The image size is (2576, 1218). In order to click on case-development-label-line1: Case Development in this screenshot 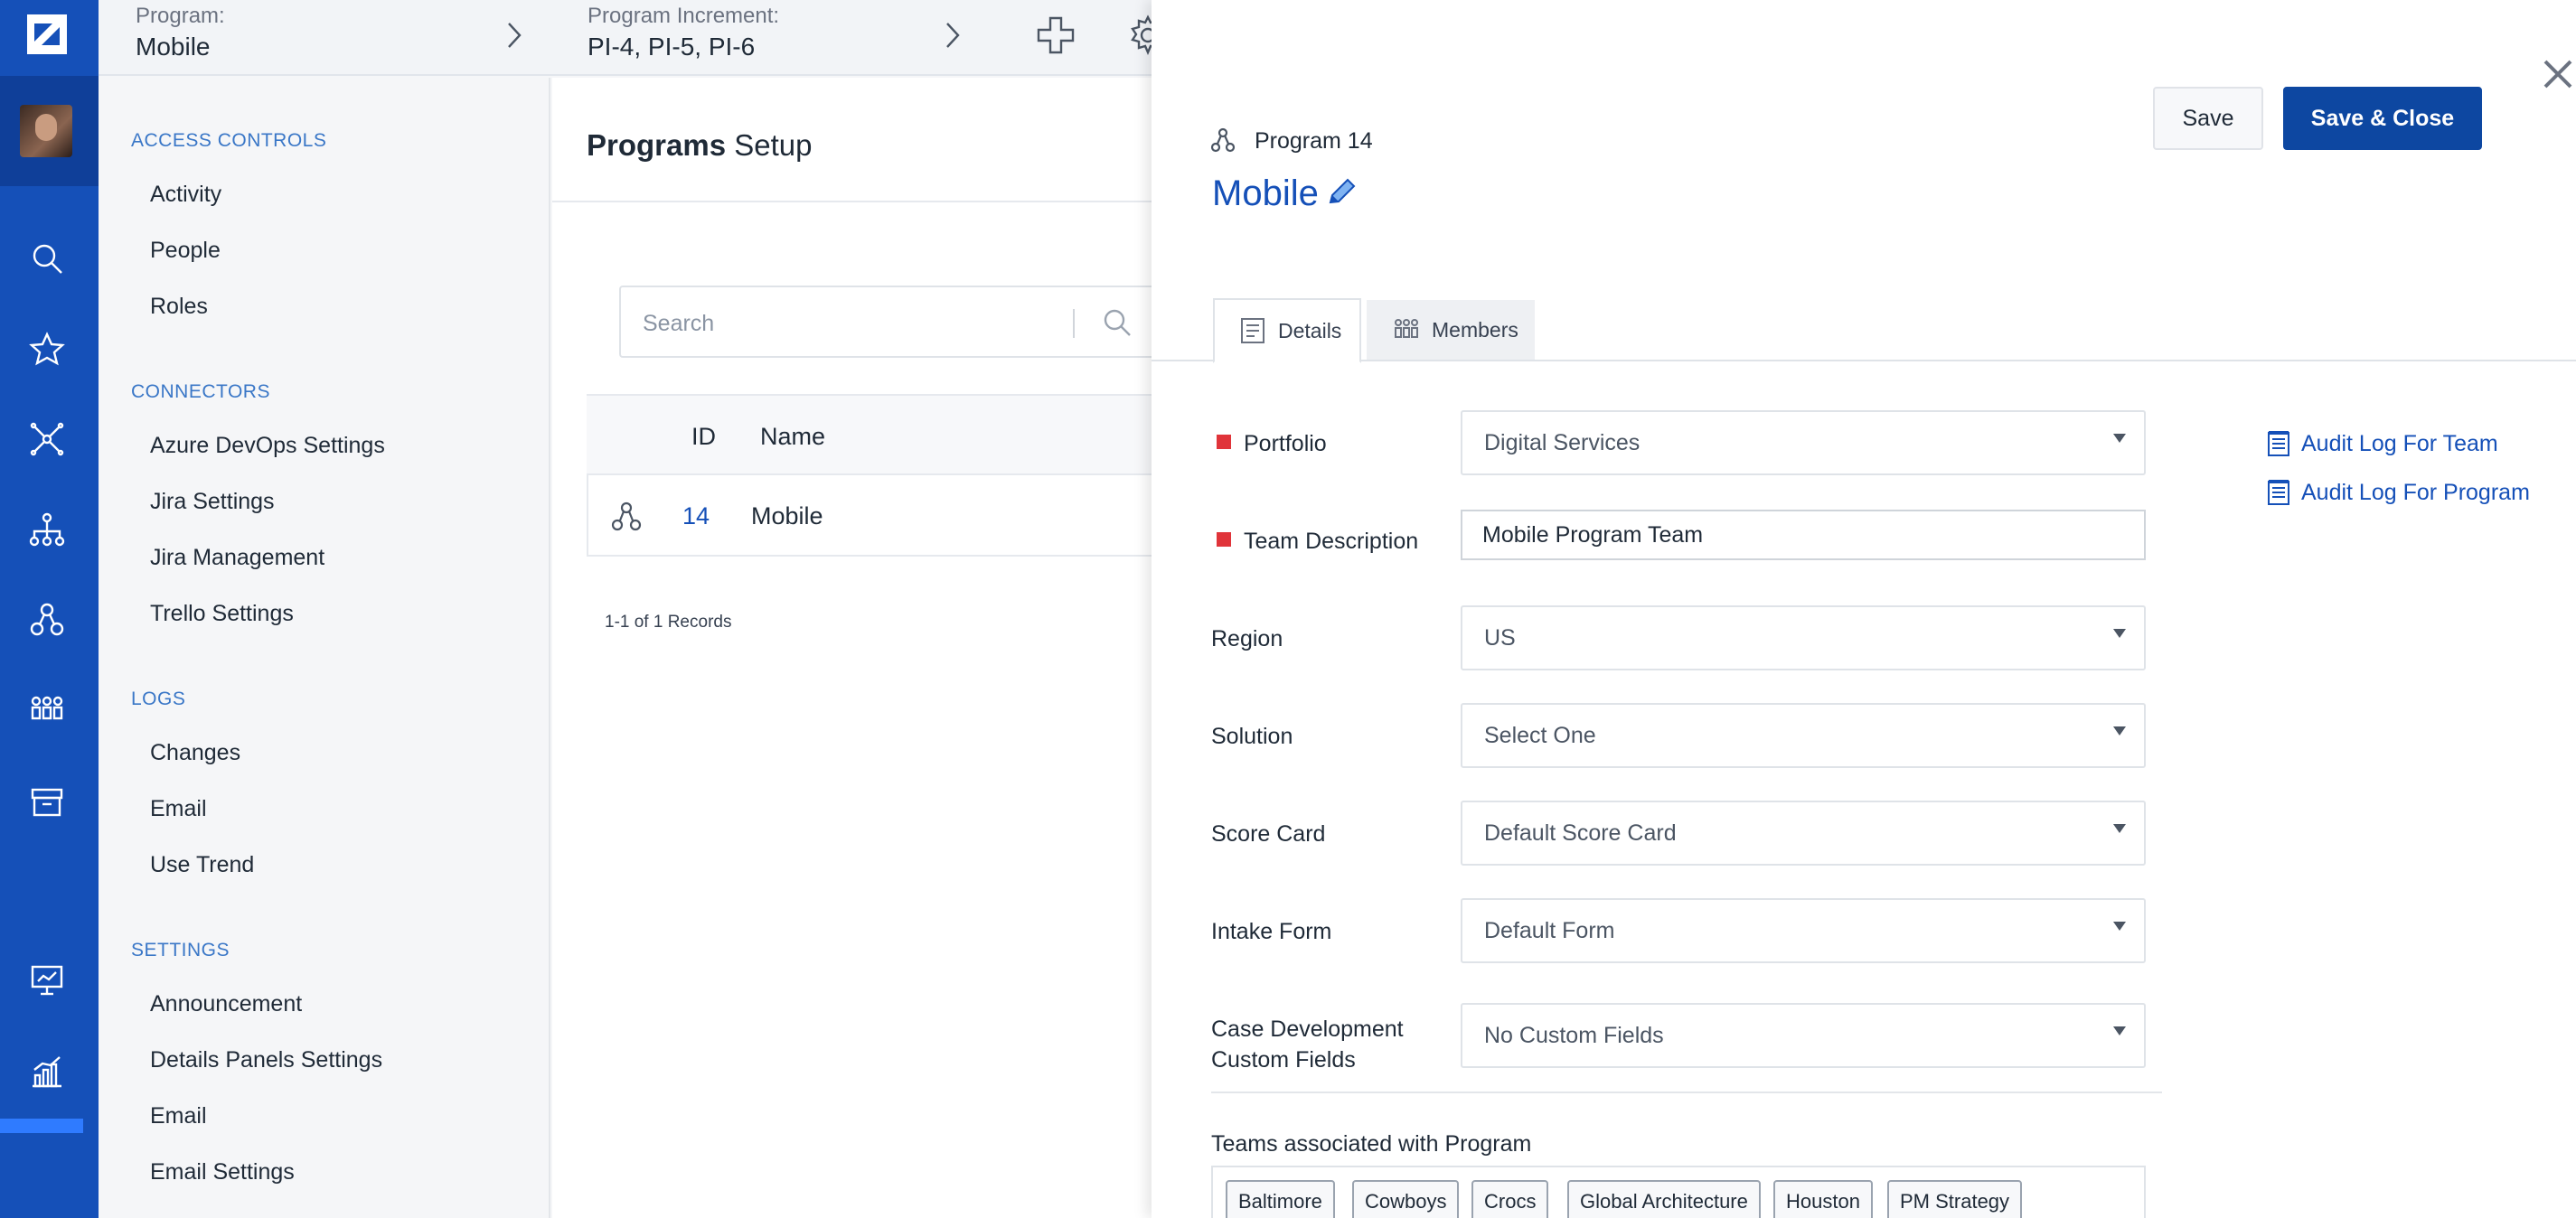, I will do `click(1307, 1029)`.